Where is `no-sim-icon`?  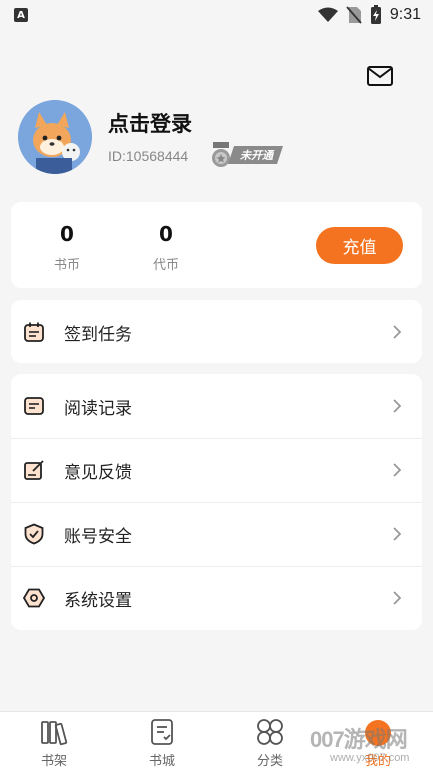 no-sim-icon is located at coordinates (354, 15).